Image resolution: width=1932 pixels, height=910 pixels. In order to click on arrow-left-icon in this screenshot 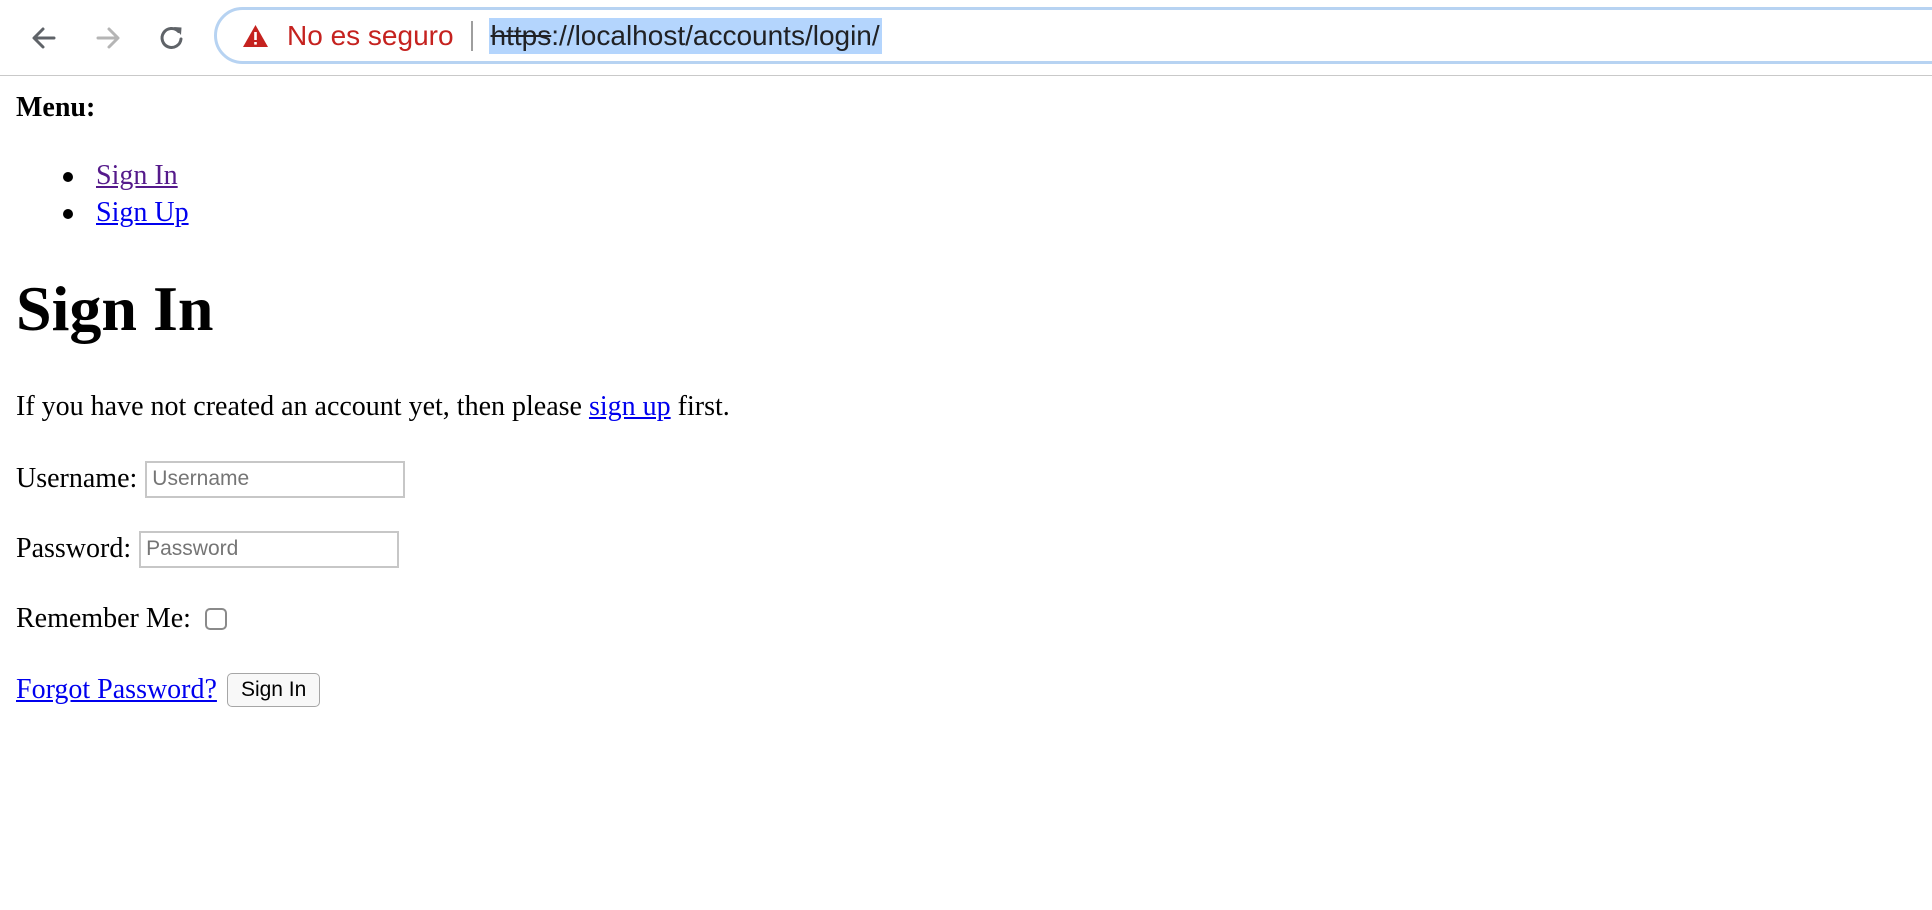, I will do `click(44, 38)`.